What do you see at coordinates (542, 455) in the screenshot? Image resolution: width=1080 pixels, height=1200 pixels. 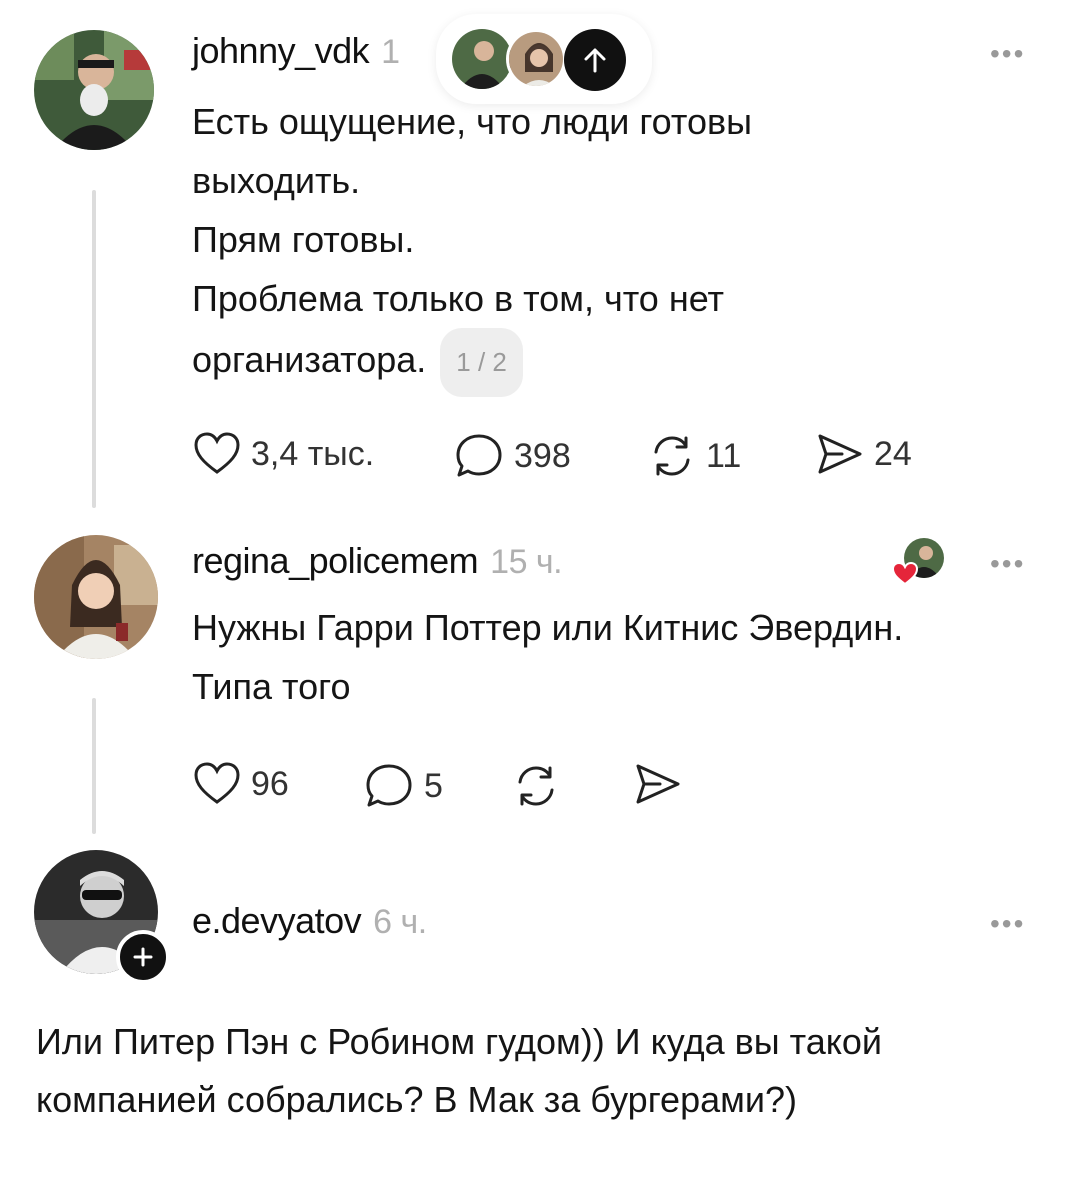 I see `comment-count: 398` at bounding box center [542, 455].